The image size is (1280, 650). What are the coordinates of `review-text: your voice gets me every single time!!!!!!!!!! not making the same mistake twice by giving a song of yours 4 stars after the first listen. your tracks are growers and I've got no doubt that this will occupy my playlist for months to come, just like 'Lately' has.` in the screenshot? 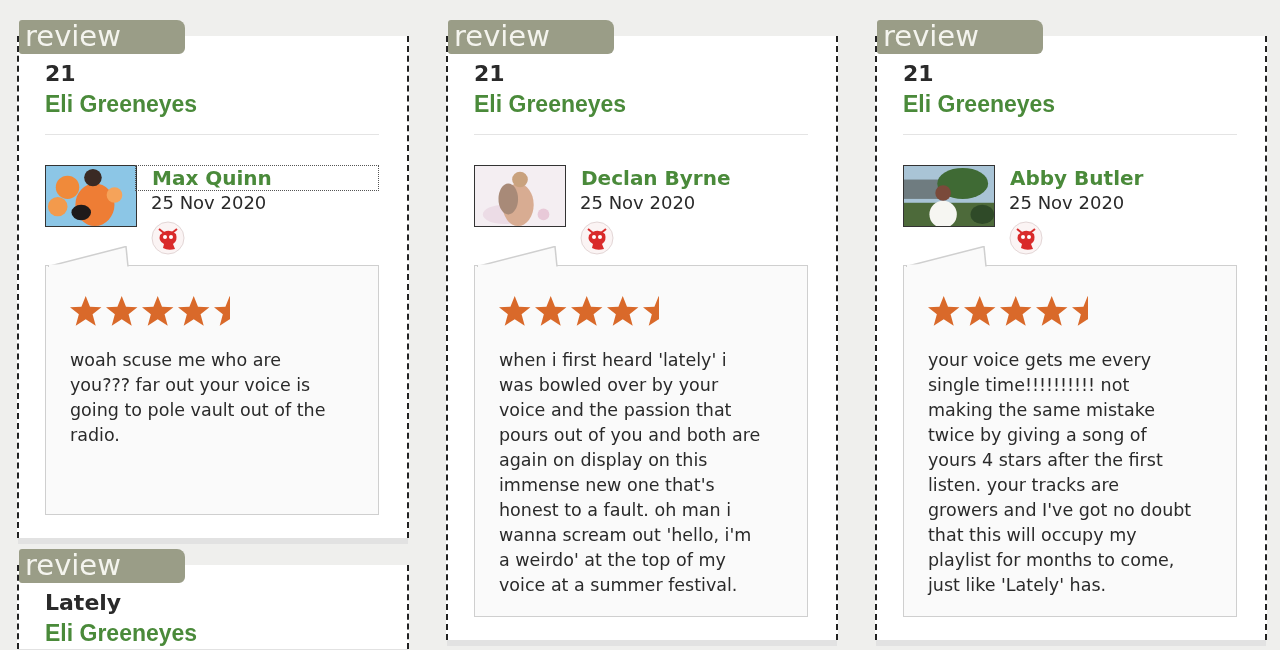 It's located at (1060, 473).